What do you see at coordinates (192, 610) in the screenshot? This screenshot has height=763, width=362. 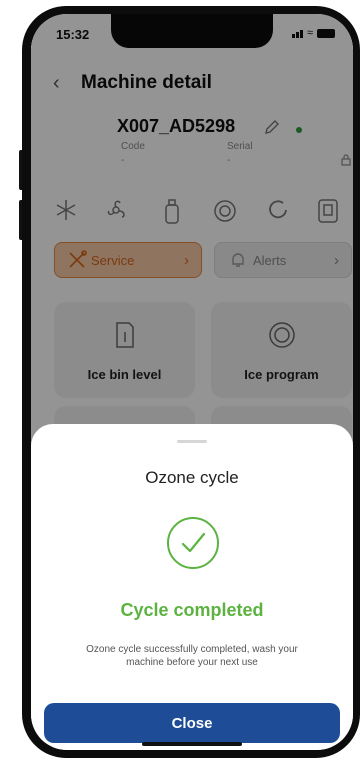 I see `cycle-status: Cycle completed` at bounding box center [192, 610].